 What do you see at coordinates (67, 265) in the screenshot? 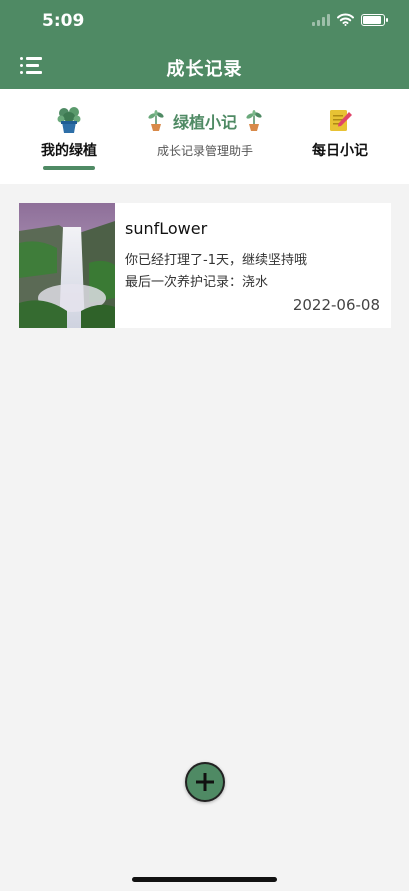
I see `plant-thumbnail` at bounding box center [67, 265].